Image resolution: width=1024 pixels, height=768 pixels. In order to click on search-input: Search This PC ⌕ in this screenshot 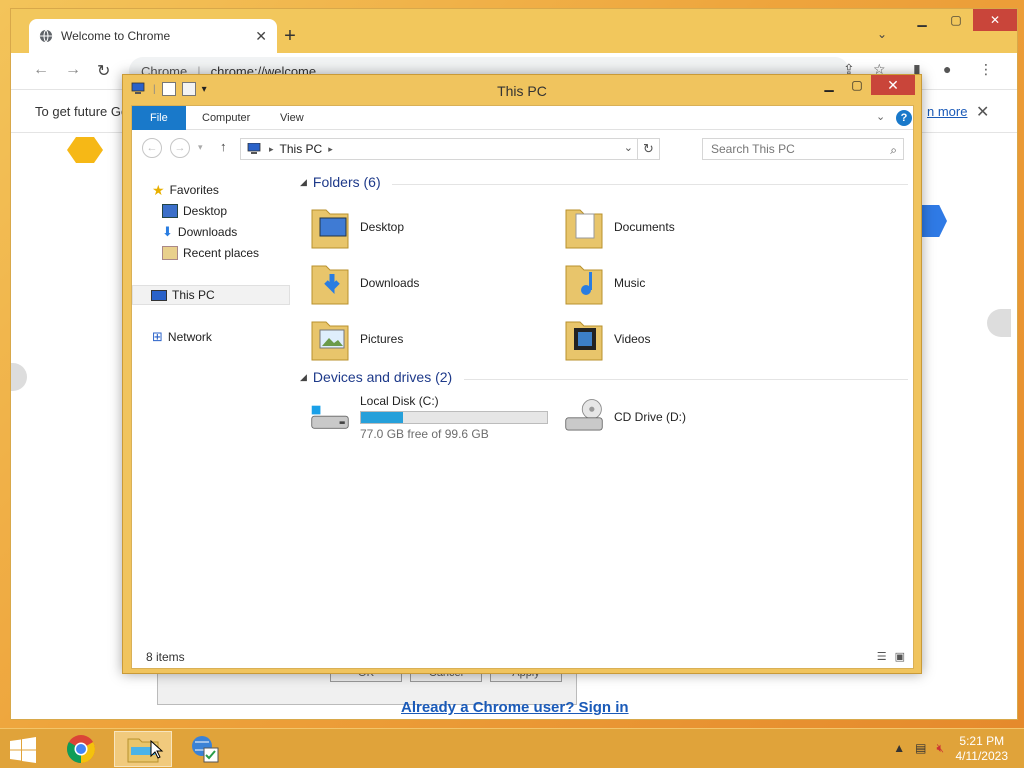, I will do `click(803, 149)`.